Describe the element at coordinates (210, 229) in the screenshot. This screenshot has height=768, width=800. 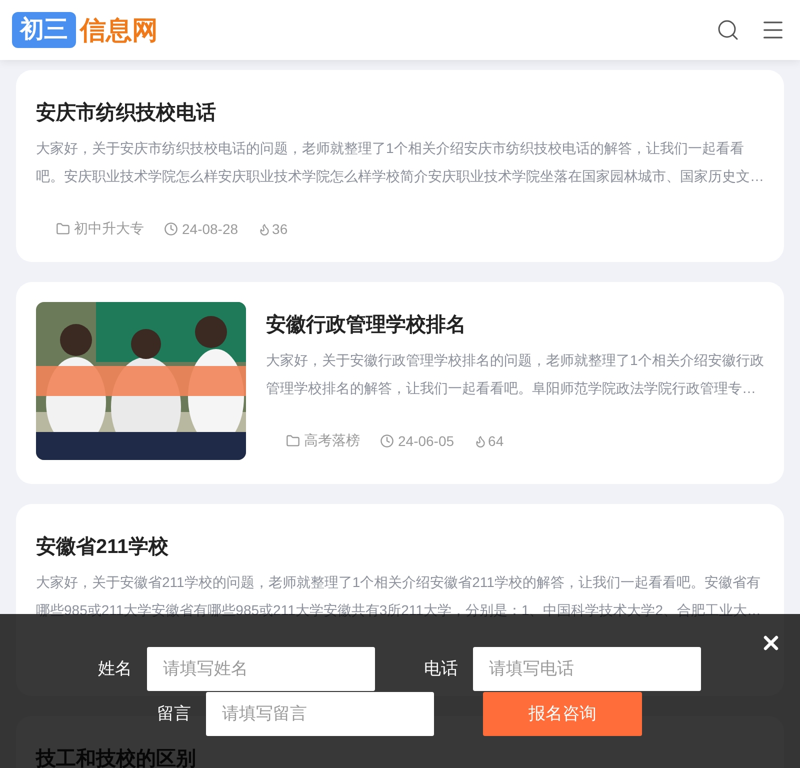
I see `date-label: 24-08-28` at that location.